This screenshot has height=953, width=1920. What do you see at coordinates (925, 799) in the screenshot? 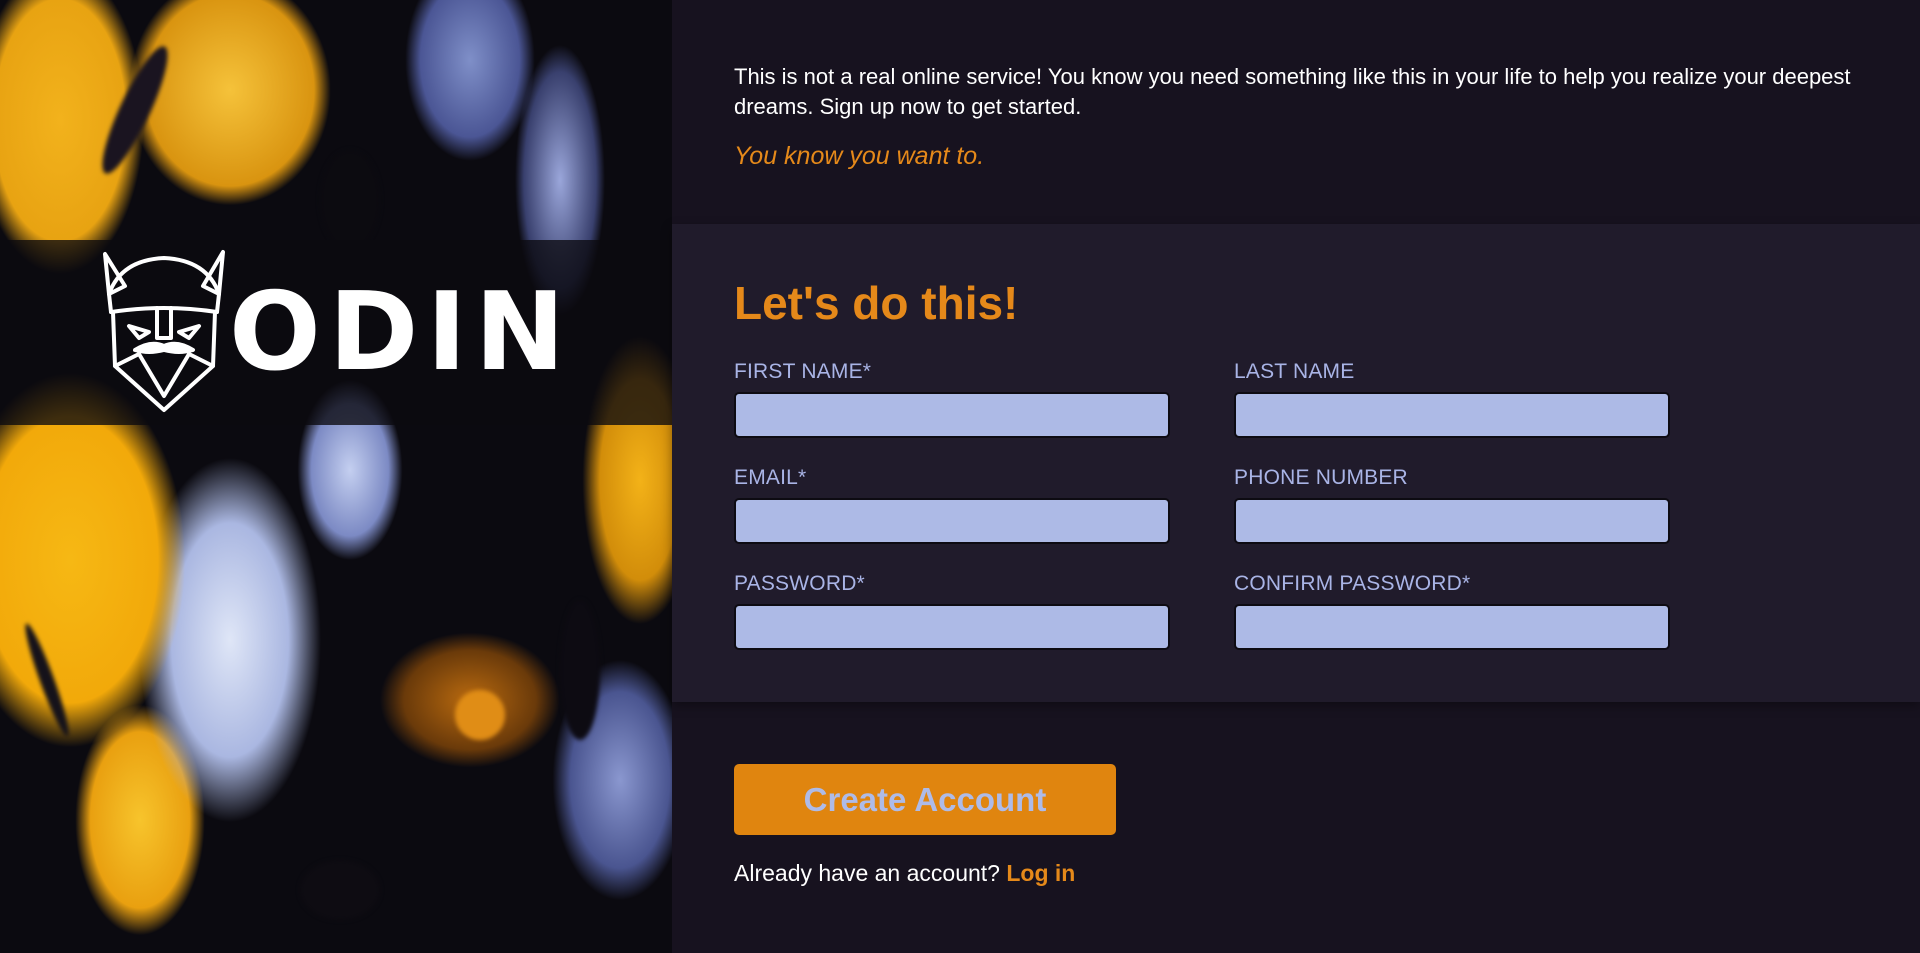
I see `create-account-button: Create Account` at bounding box center [925, 799].